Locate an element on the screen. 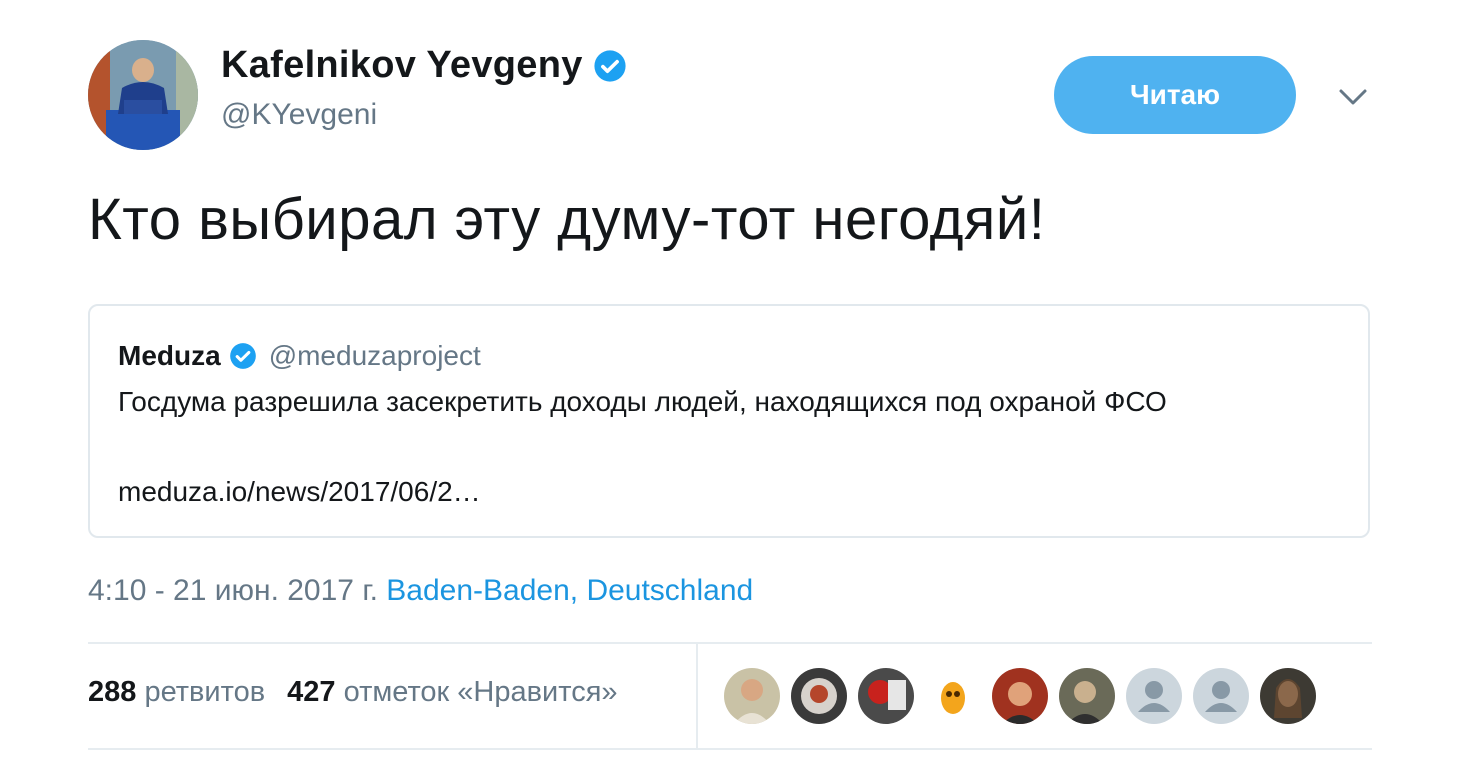  quoted-tweet-header: Meduza @meduzaproject is located at coordinates (299, 356).